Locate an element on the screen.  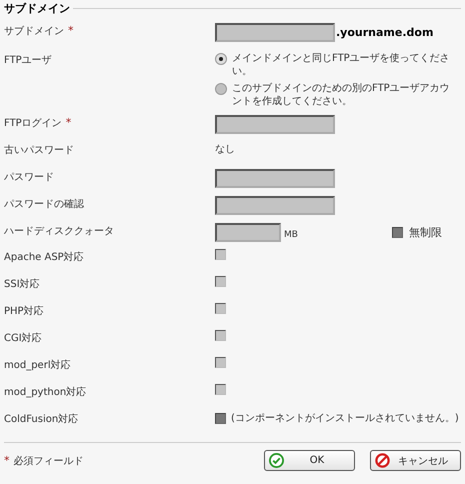
required-note: 必須フィールド is located at coordinates (49, 461).